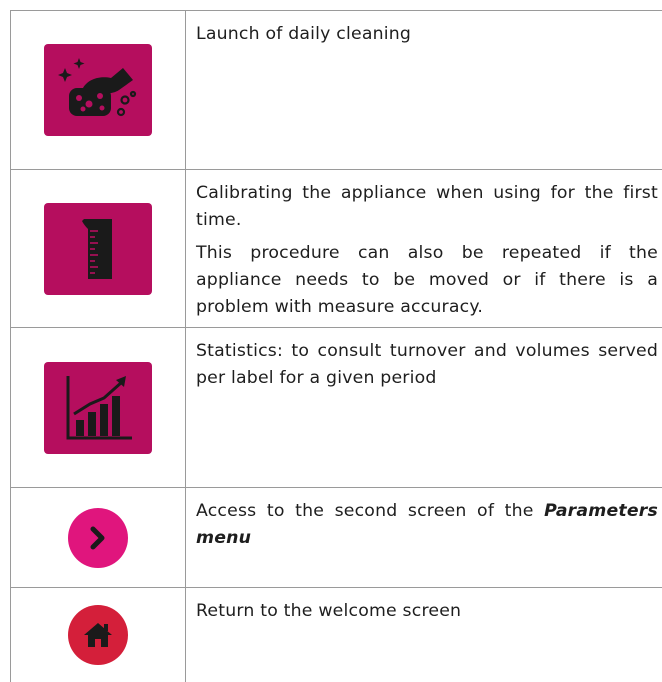  I want to click on cleaning-icon, so click(98, 90).